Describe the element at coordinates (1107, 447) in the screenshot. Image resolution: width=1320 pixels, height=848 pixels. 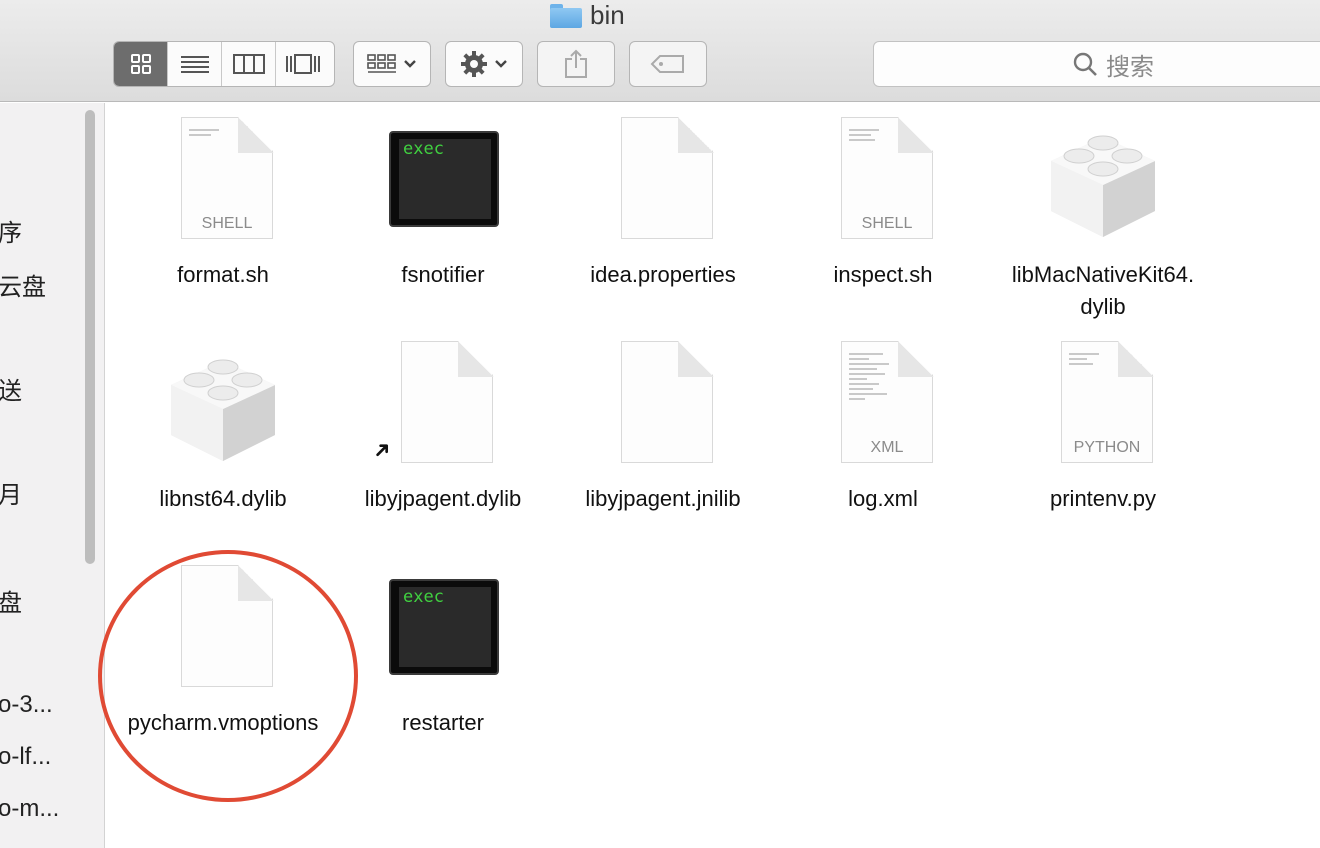
I see `file-type-badge: PYTHON` at that location.